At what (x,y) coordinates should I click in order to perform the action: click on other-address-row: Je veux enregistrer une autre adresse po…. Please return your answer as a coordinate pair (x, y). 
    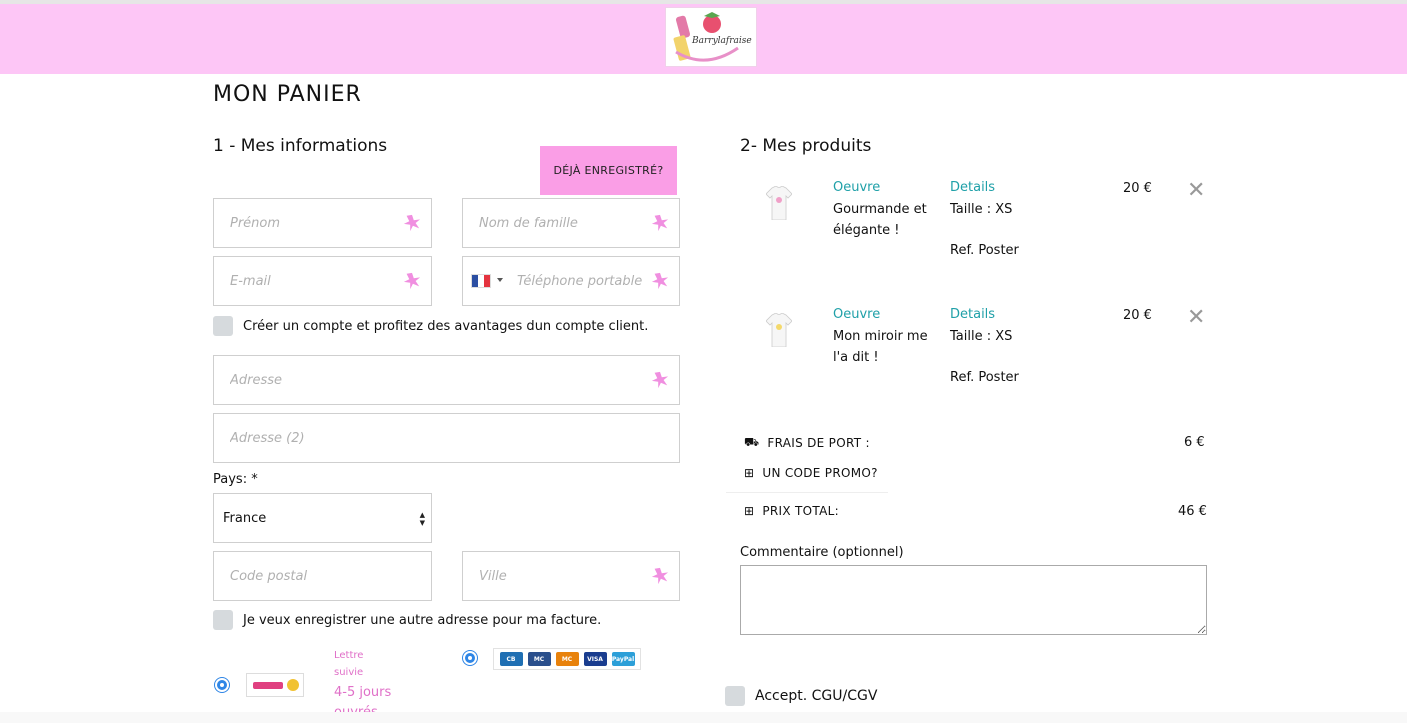
    Looking at the image, I should click on (407, 620).